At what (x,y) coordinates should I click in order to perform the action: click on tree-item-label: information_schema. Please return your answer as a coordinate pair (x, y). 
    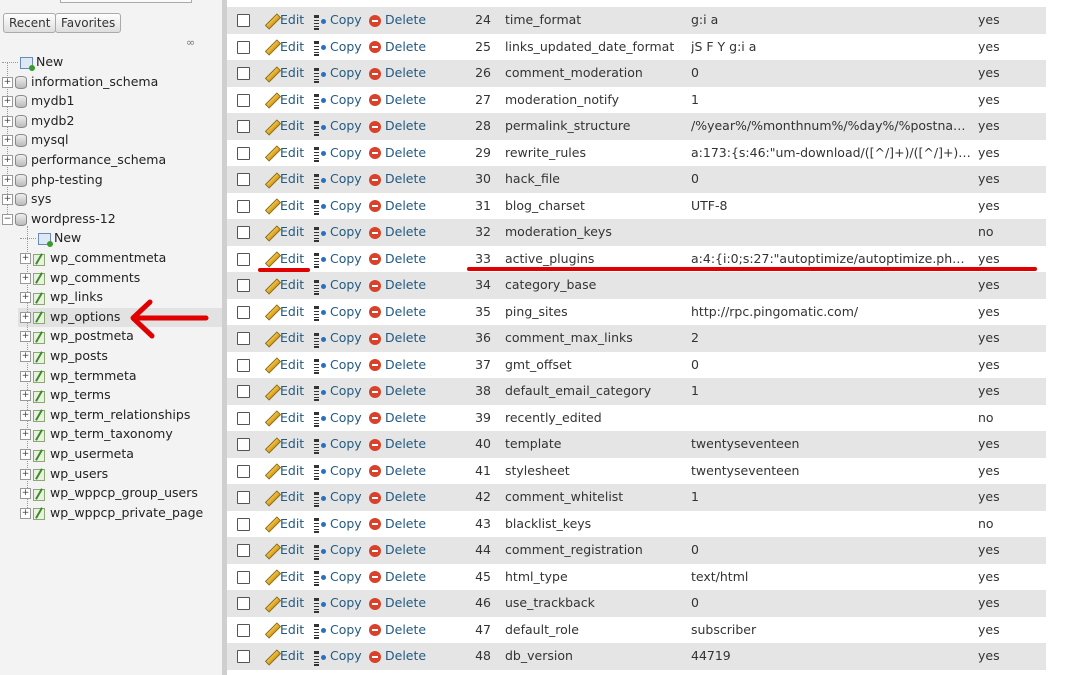
    Looking at the image, I should click on (94, 81).